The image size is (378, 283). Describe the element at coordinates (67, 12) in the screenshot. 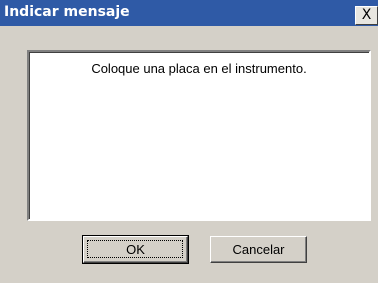

I see `window-title: Indicar mensaje` at that location.